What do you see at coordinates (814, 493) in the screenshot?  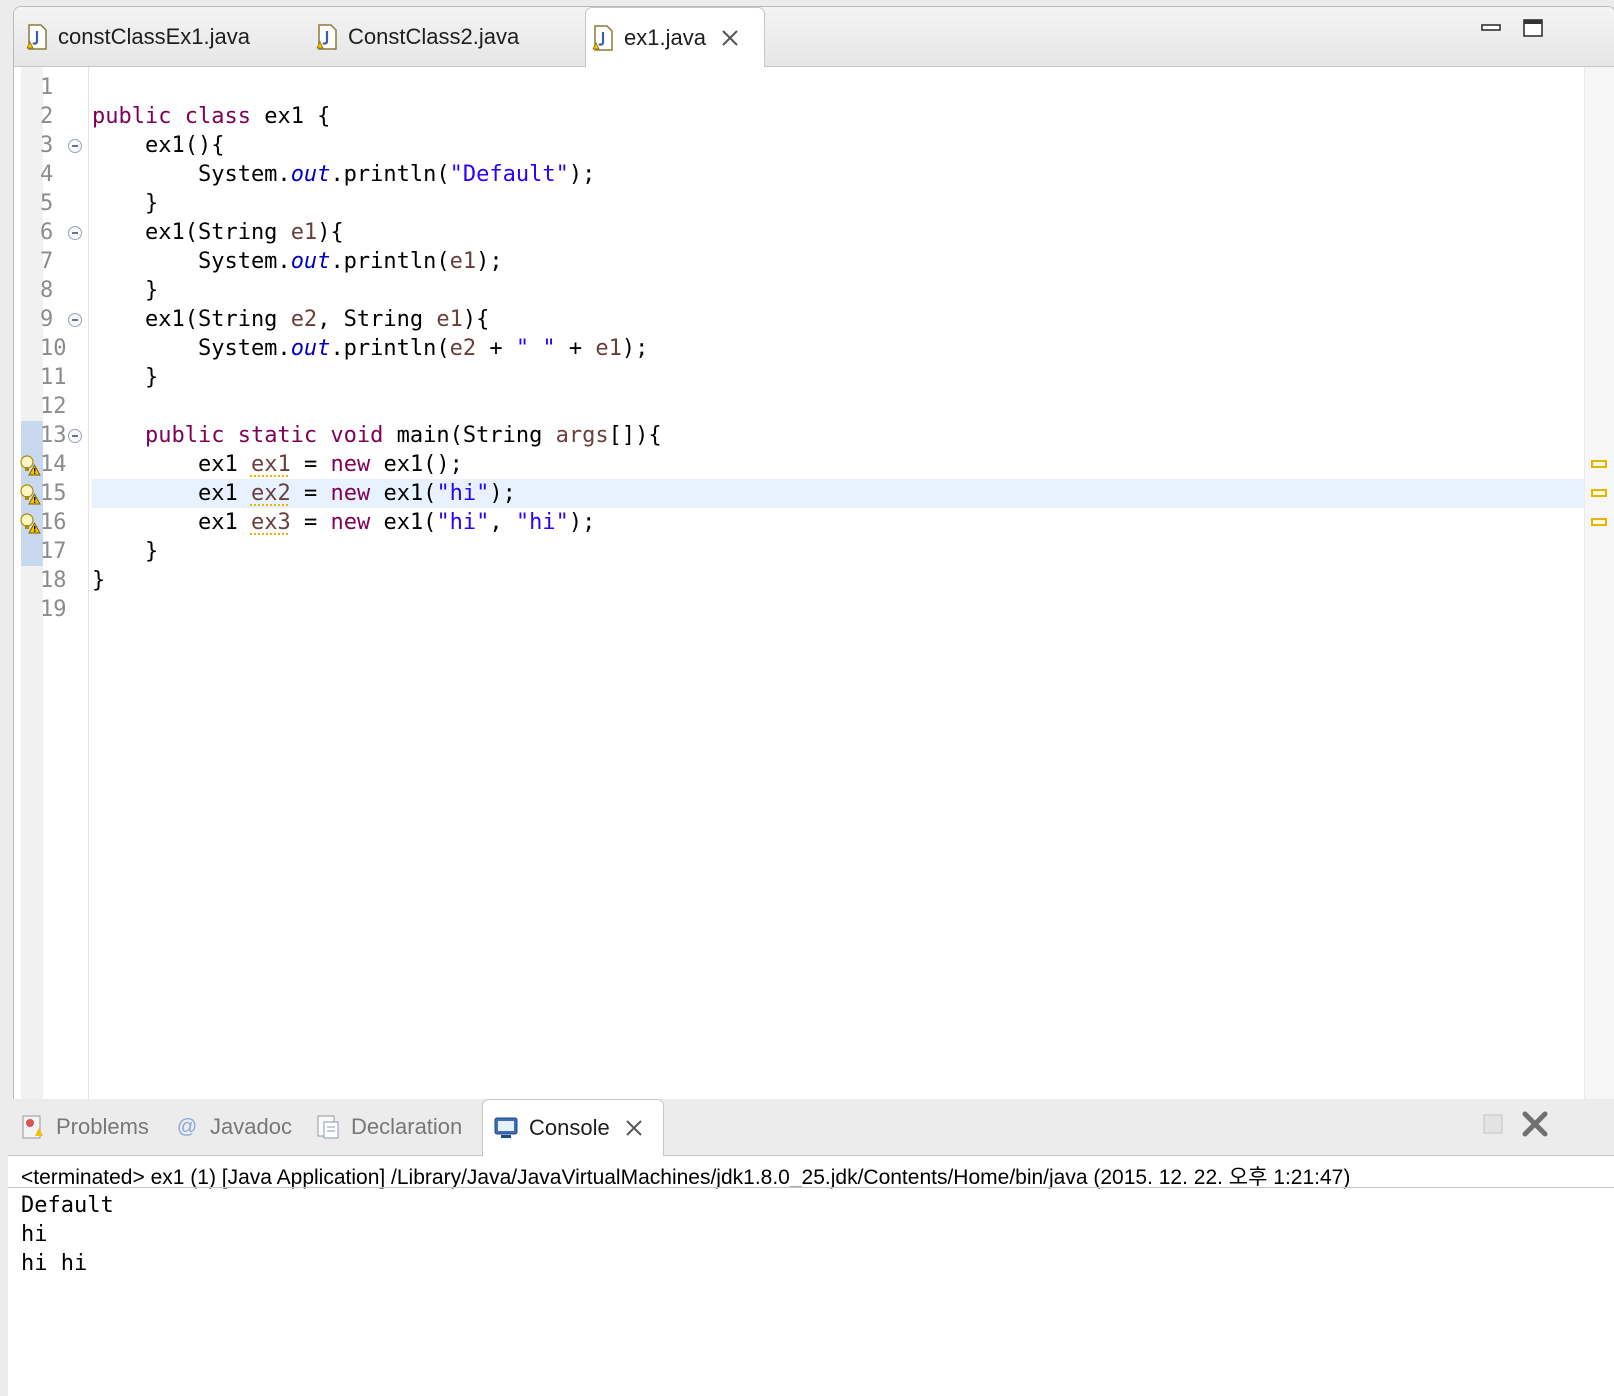 I see `code-line: 15 ex1 ex2 = new ex1("hi");` at bounding box center [814, 493].